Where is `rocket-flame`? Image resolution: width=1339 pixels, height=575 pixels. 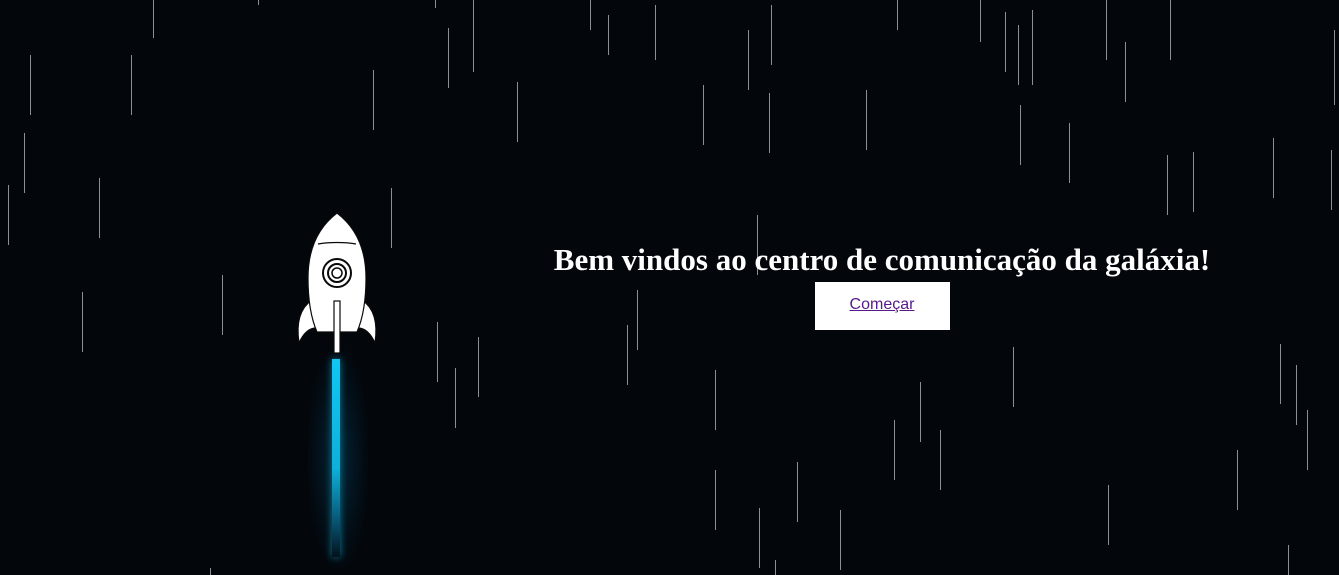
rocket-flame is located at coordinates (336, 458).